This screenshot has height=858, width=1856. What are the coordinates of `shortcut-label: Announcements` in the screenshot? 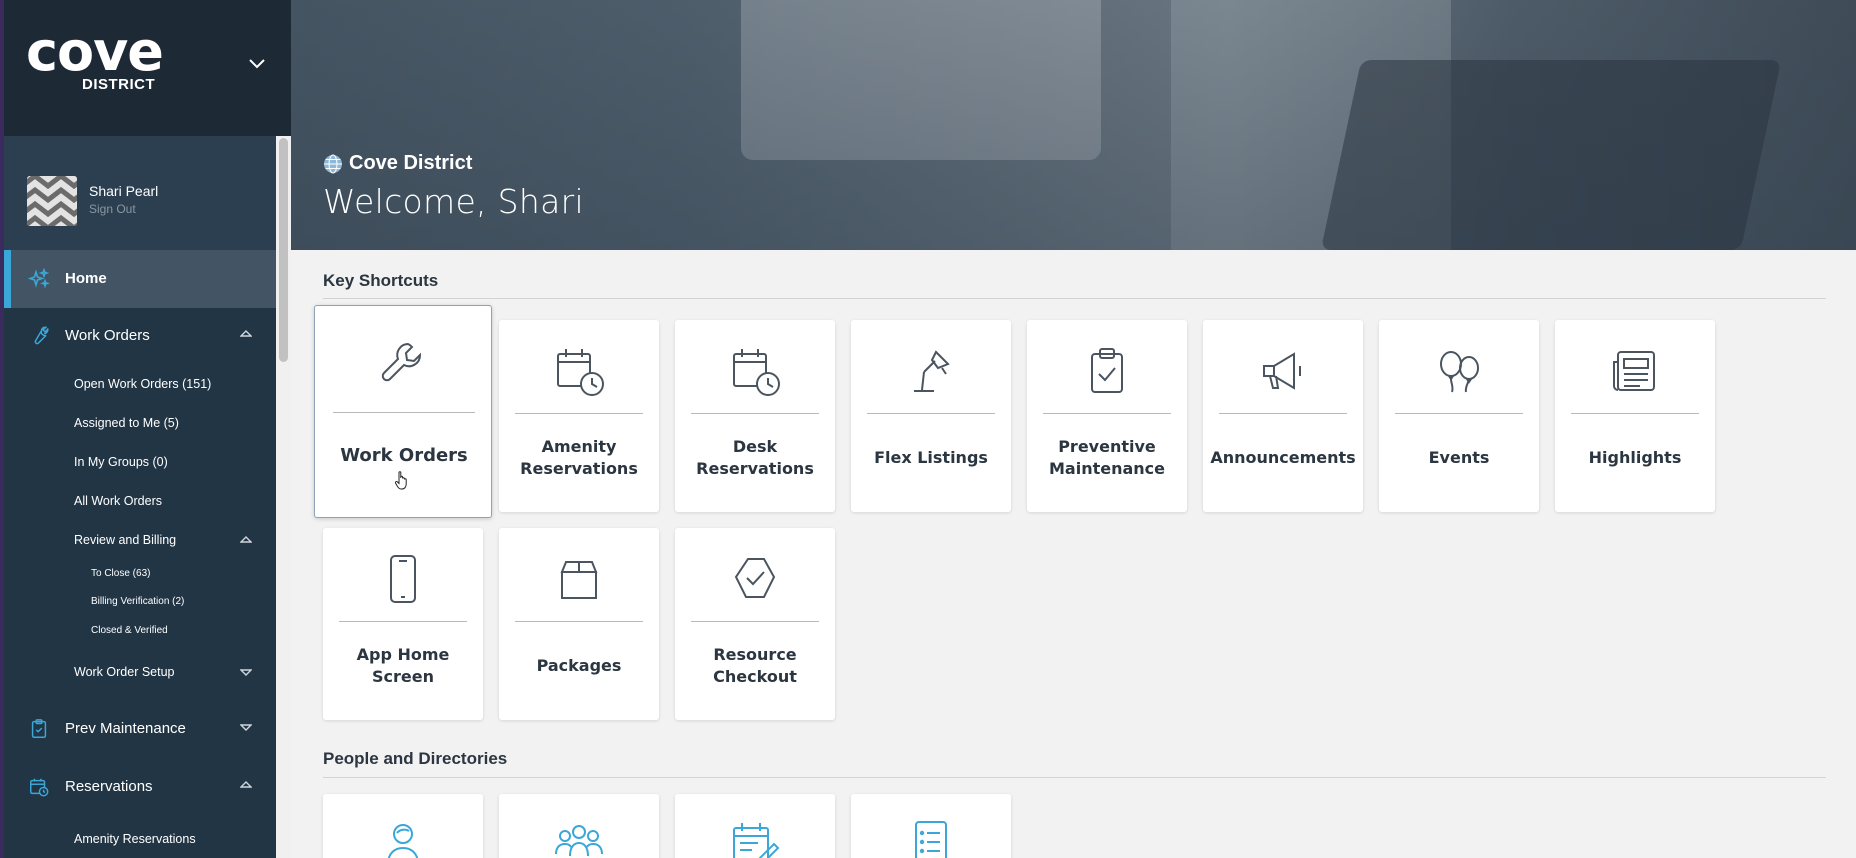 It's located at (1283, 457).